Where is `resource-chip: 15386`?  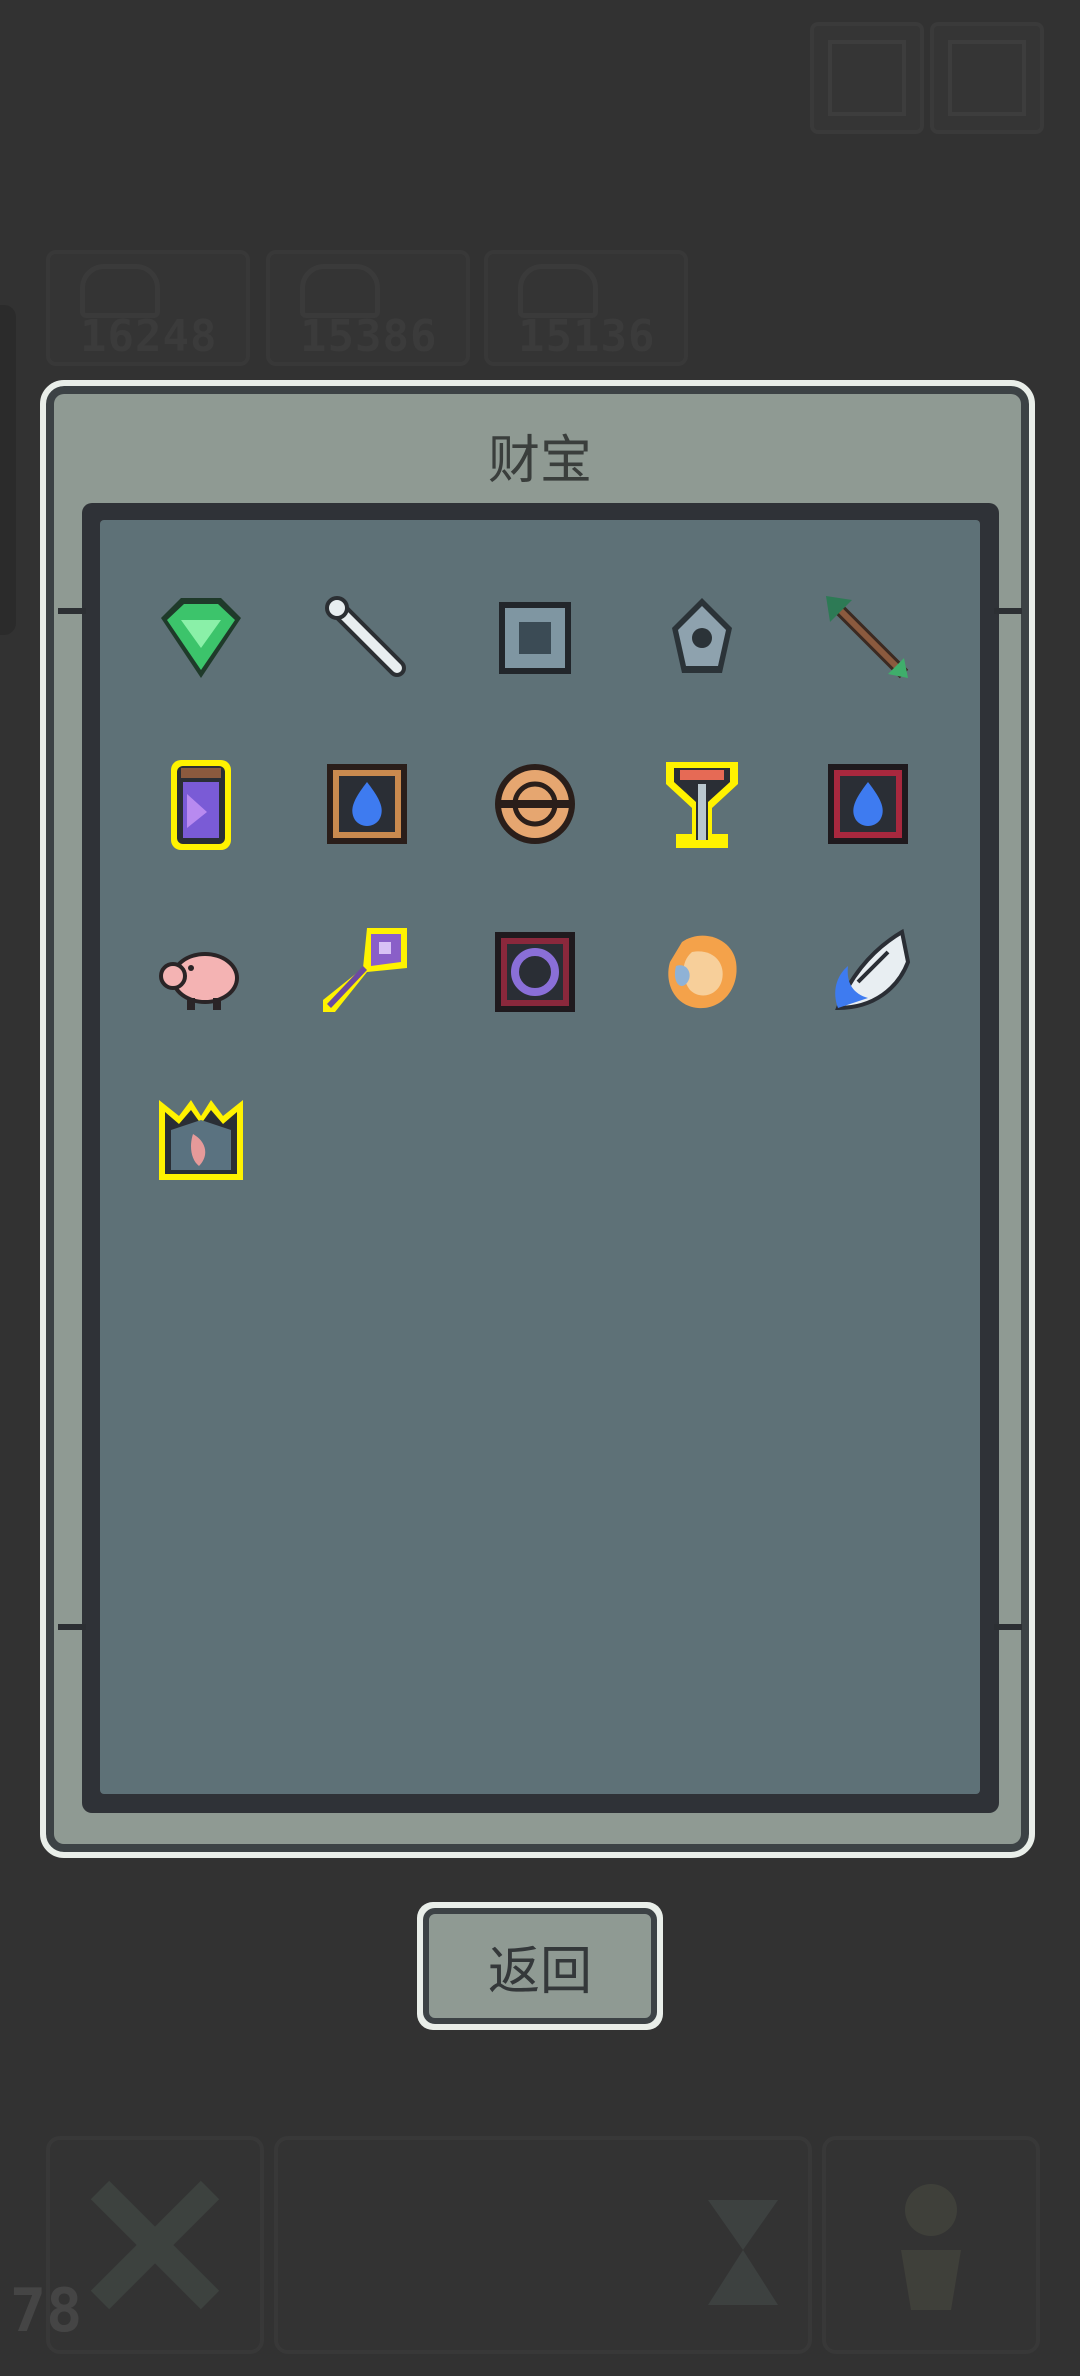 resource-chip: 15386 is located at coordinates (368, 308).